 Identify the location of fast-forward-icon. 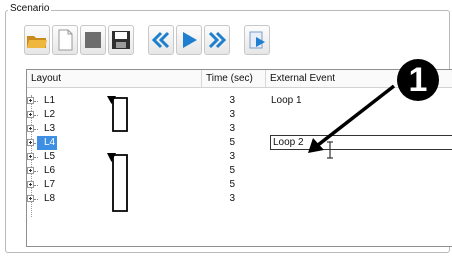
(217, 40).